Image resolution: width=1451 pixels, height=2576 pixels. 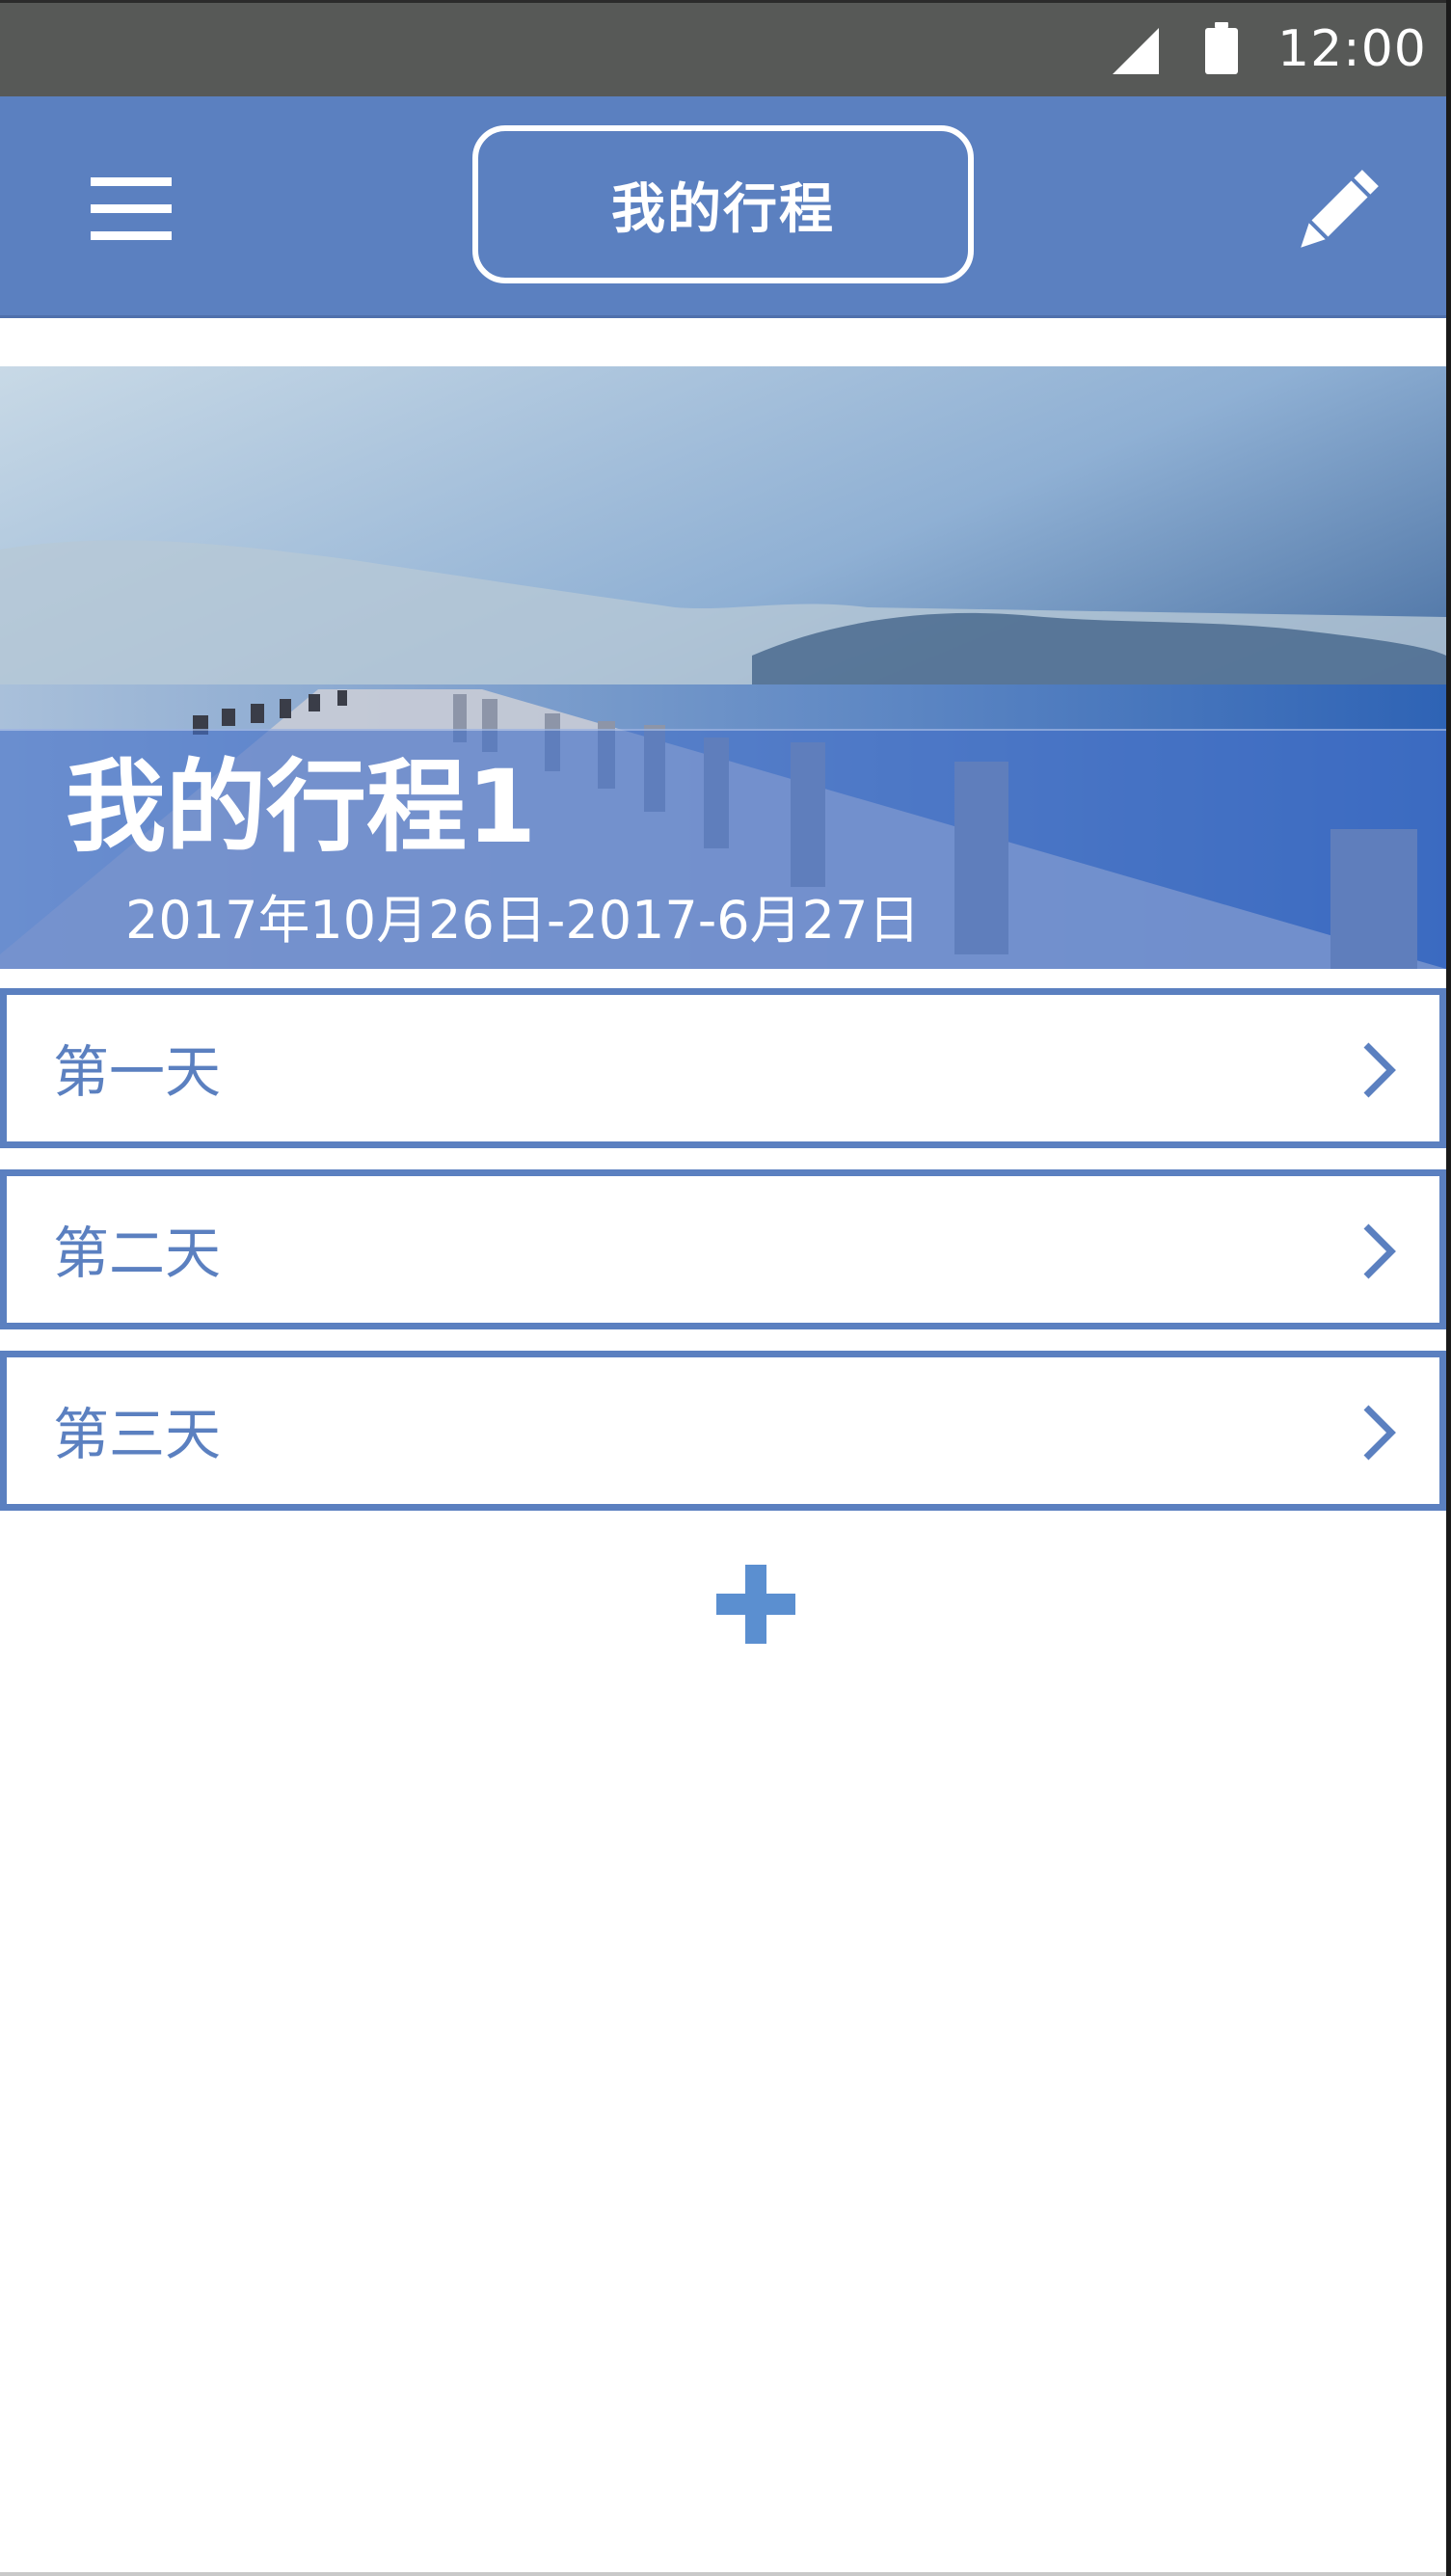 What do you see at coordinates (137, 1435) in the screenshot?
I see `day-label: 第三天` at bounding box center [137, 1435].